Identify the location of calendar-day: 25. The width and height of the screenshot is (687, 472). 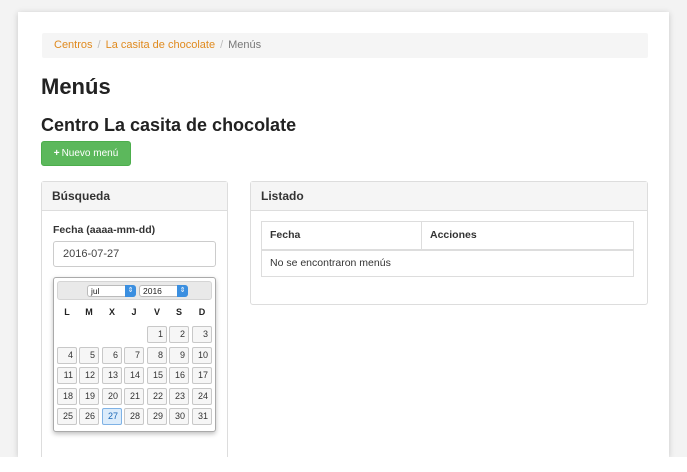
(67, 416).